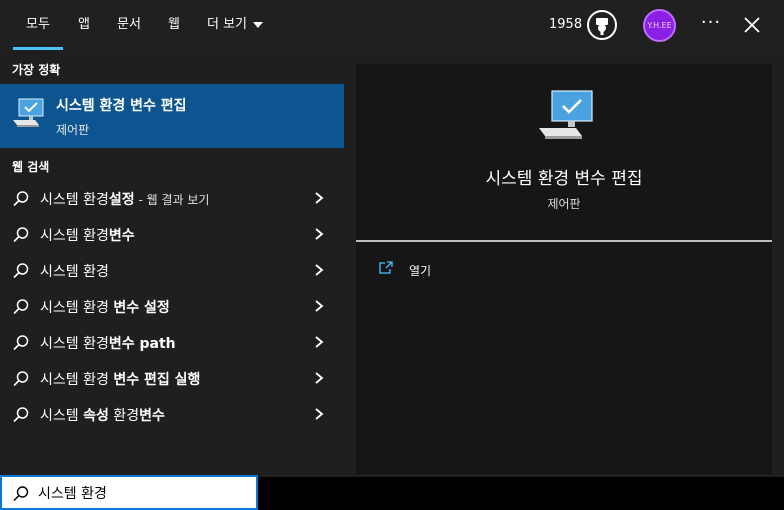  Describe the element at coordinates (659, 25) in the screenshot. I see `avatar: Y.H.EE` at that location.